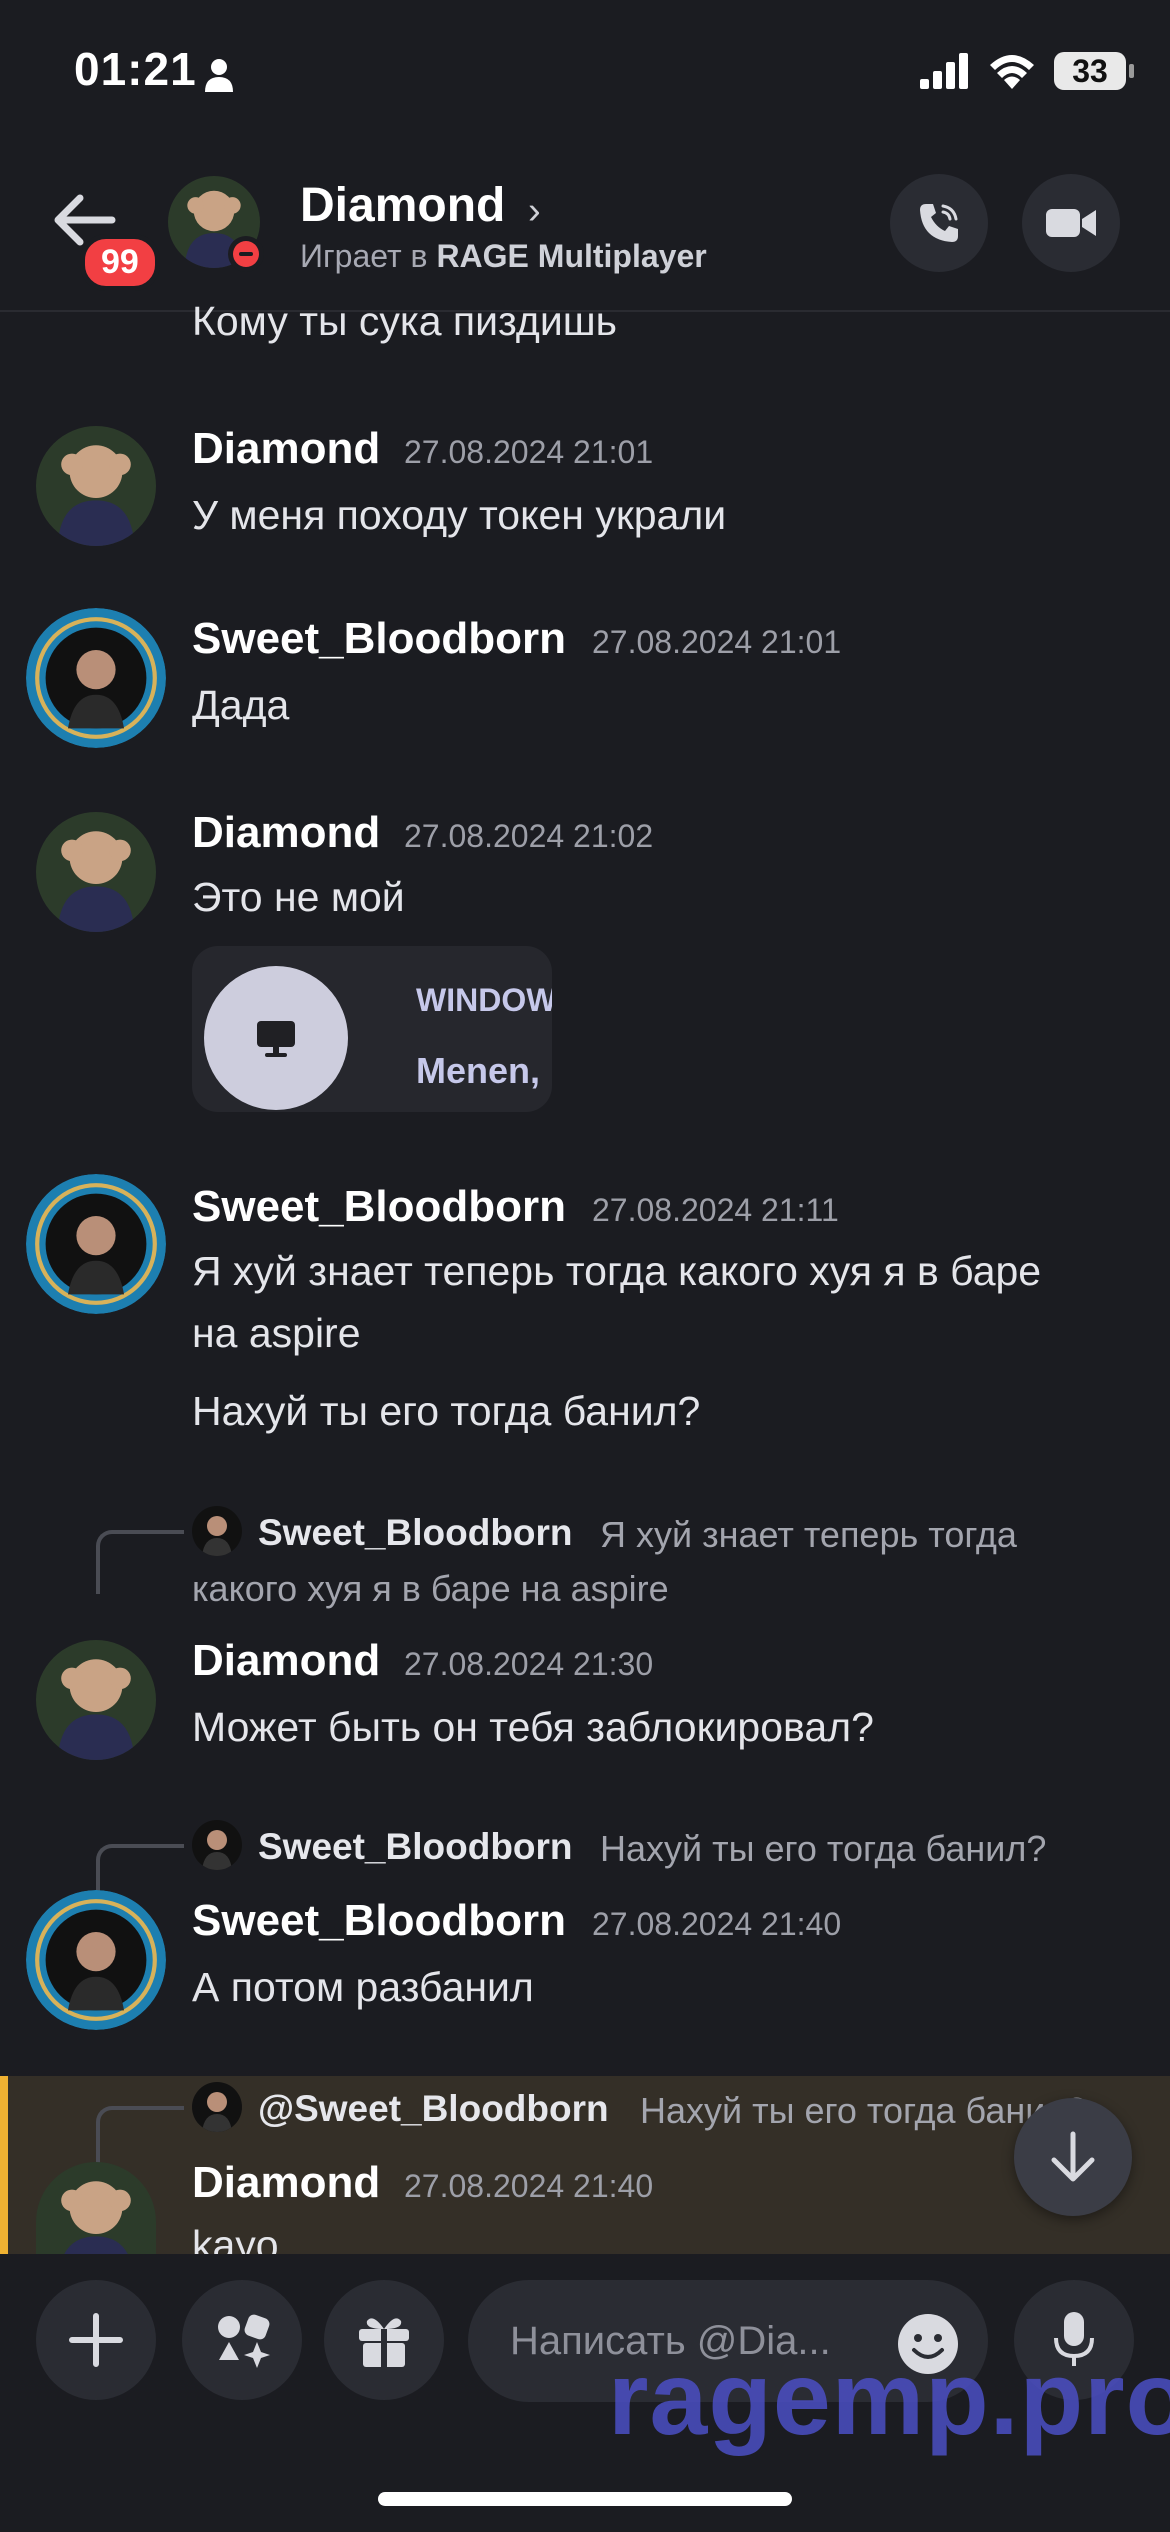  What do you see at coordinates (120, 262) in the screenshot?
I see `unread-badge: 99` at bounding box center [120, 262].